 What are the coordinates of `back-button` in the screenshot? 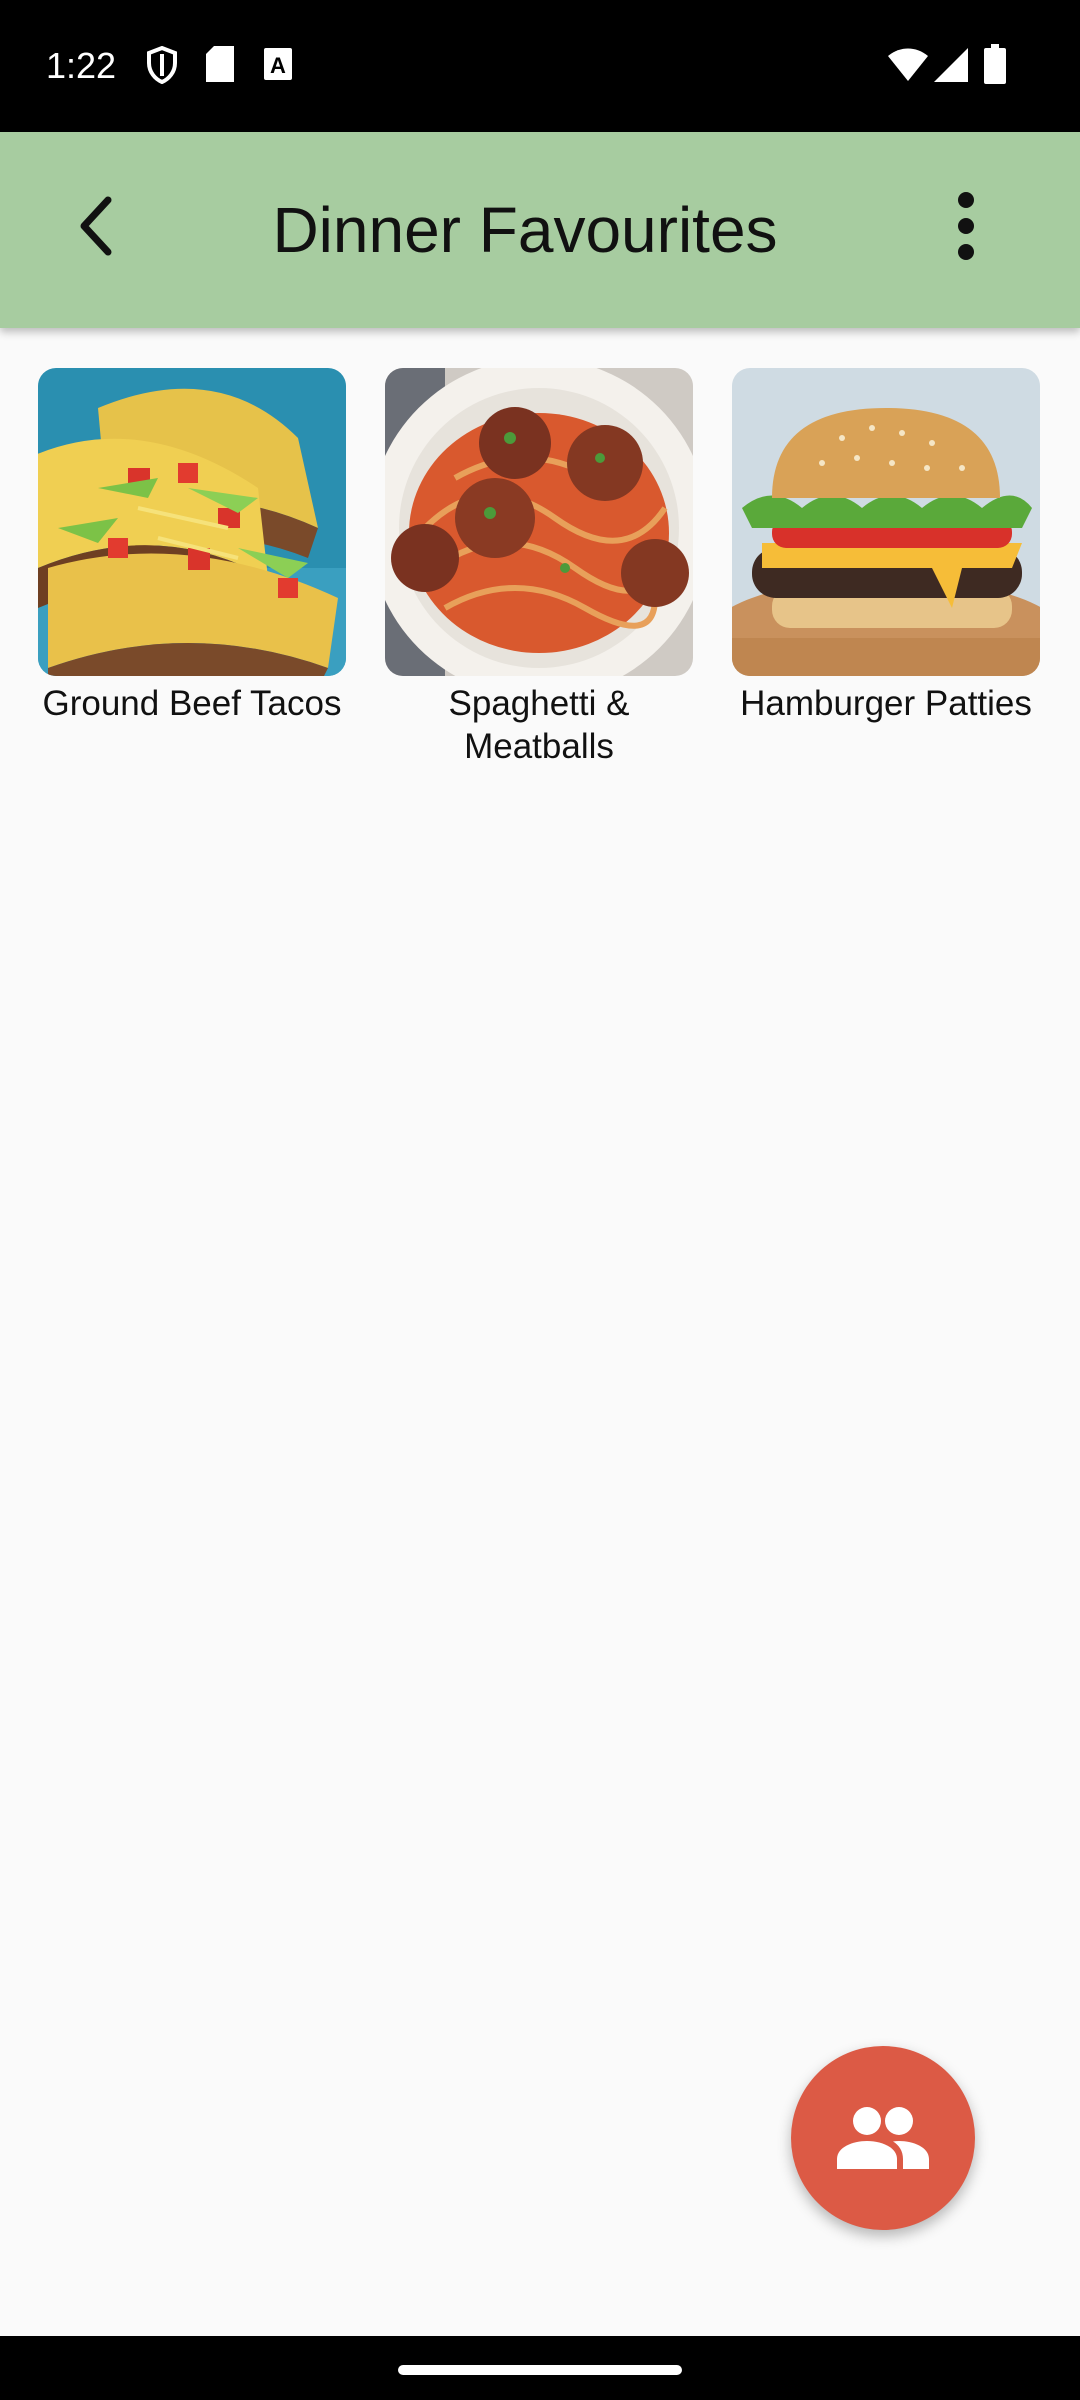 It's located at (96, 226).